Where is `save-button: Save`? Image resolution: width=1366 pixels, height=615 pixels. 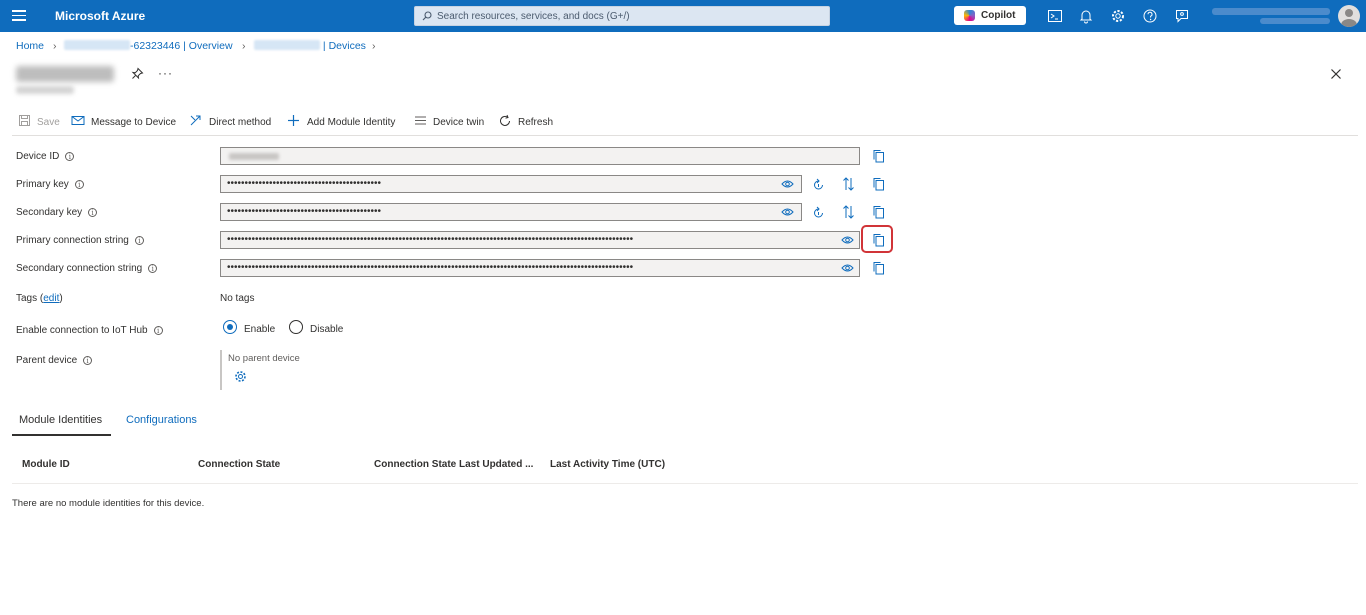
save-button: Save is located at coordinates (42, 122).